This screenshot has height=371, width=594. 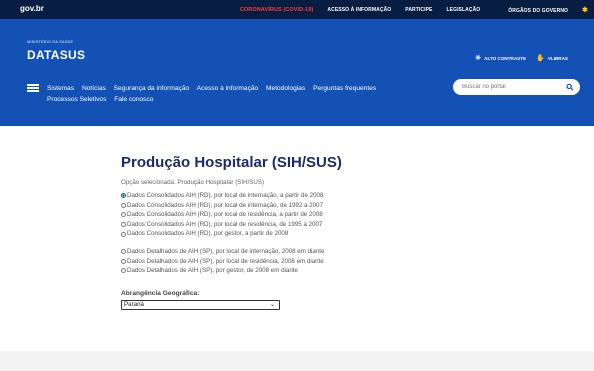 What do you see at coordinates (200, 304) in the screenshot?
I see `abrangencia-select: Paraná ⌄` at bounding box center [200, 304].